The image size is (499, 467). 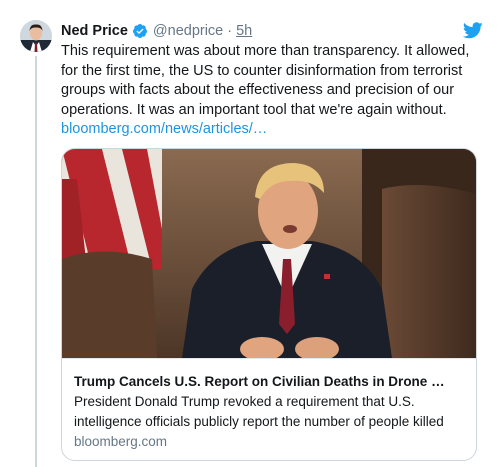 I want to click on author-name: Ned Price, so click(x=94, y=31).